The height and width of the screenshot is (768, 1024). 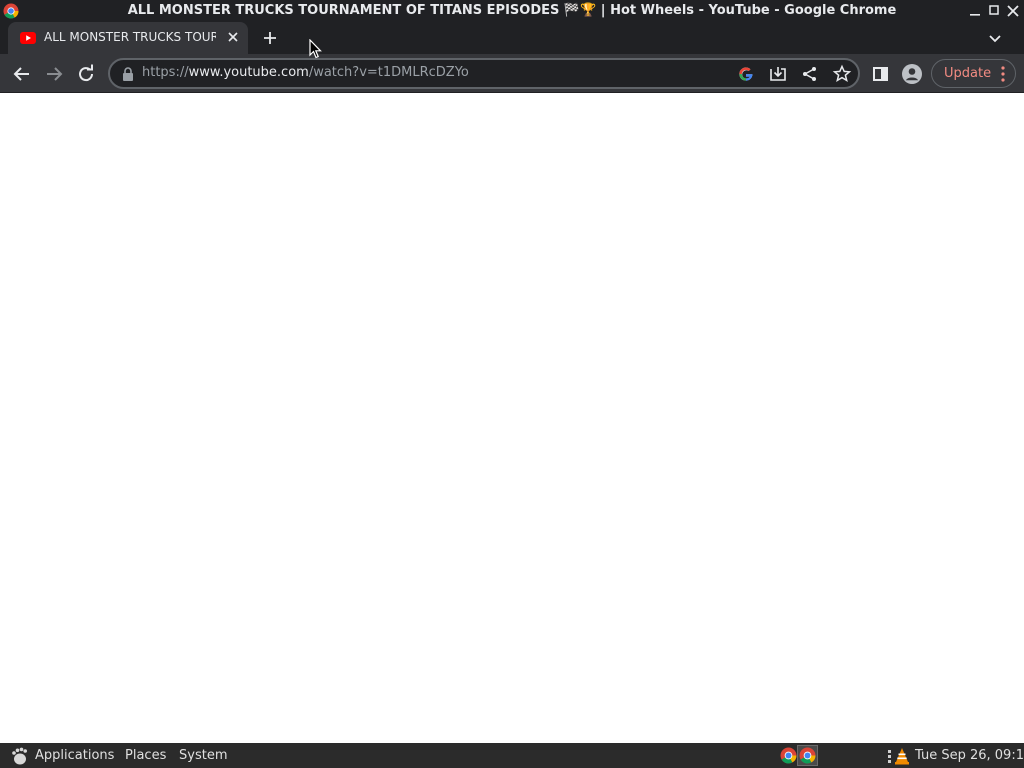 I want to click on tab-close-icon, so click(x=233, y=37).